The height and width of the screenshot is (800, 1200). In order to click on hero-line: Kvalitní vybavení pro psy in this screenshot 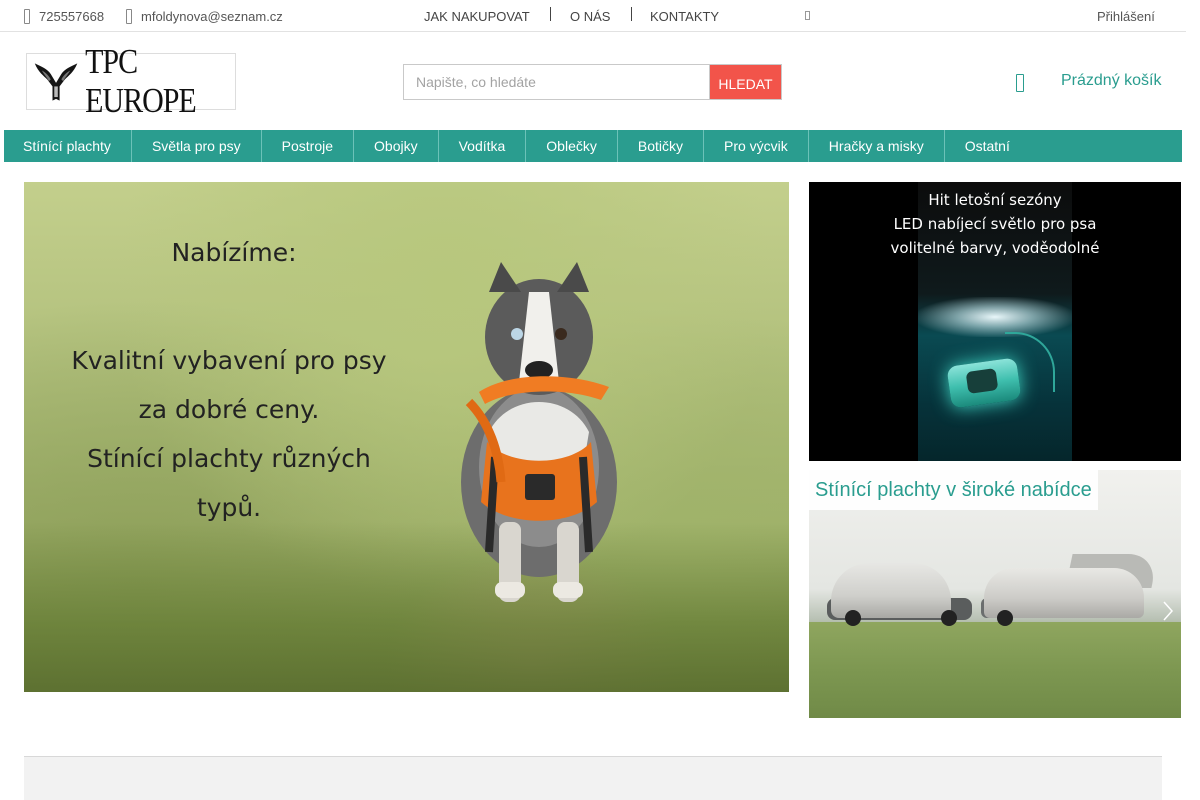, I will do `click(229, 360)`.